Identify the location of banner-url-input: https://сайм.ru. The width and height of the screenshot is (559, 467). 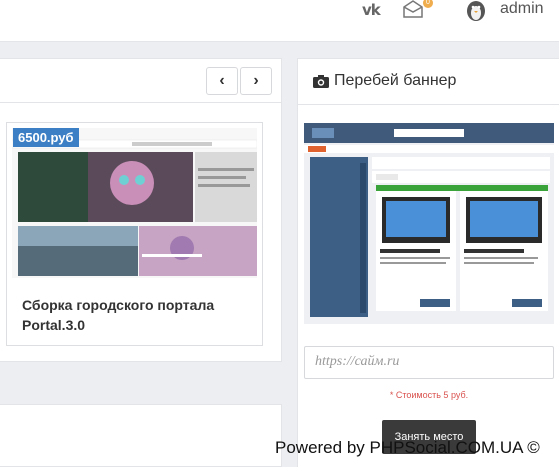
(429, 362).